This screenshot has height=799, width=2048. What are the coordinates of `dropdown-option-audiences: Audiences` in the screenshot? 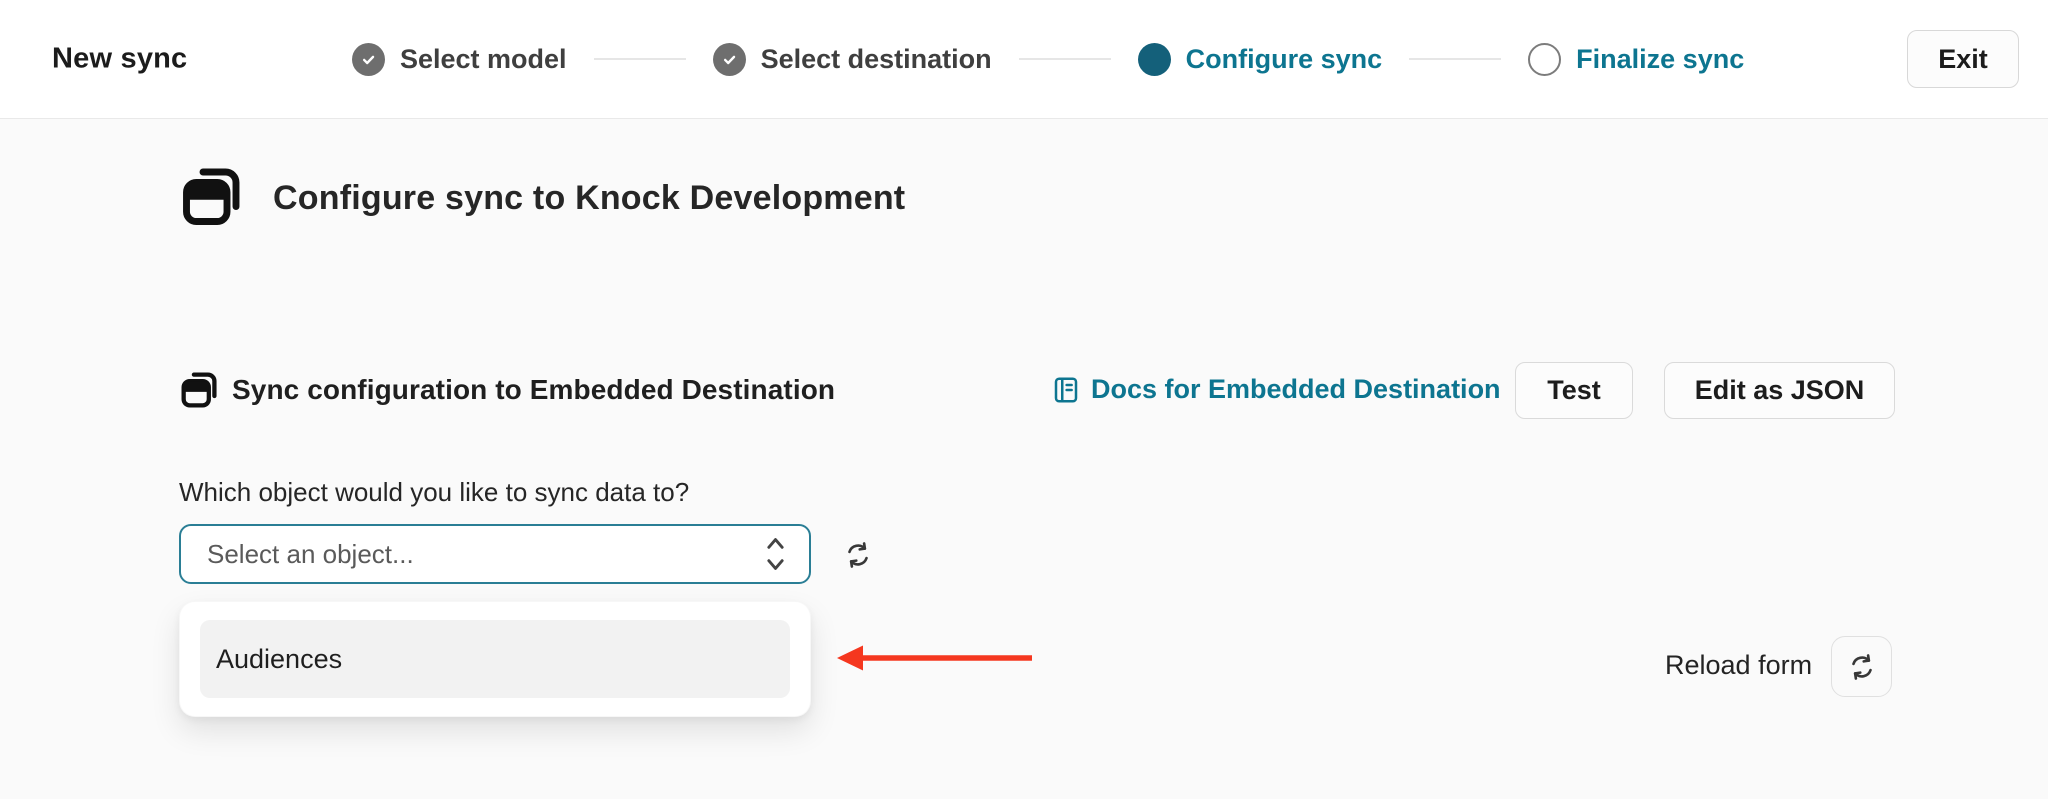 It's located at (495, 659).